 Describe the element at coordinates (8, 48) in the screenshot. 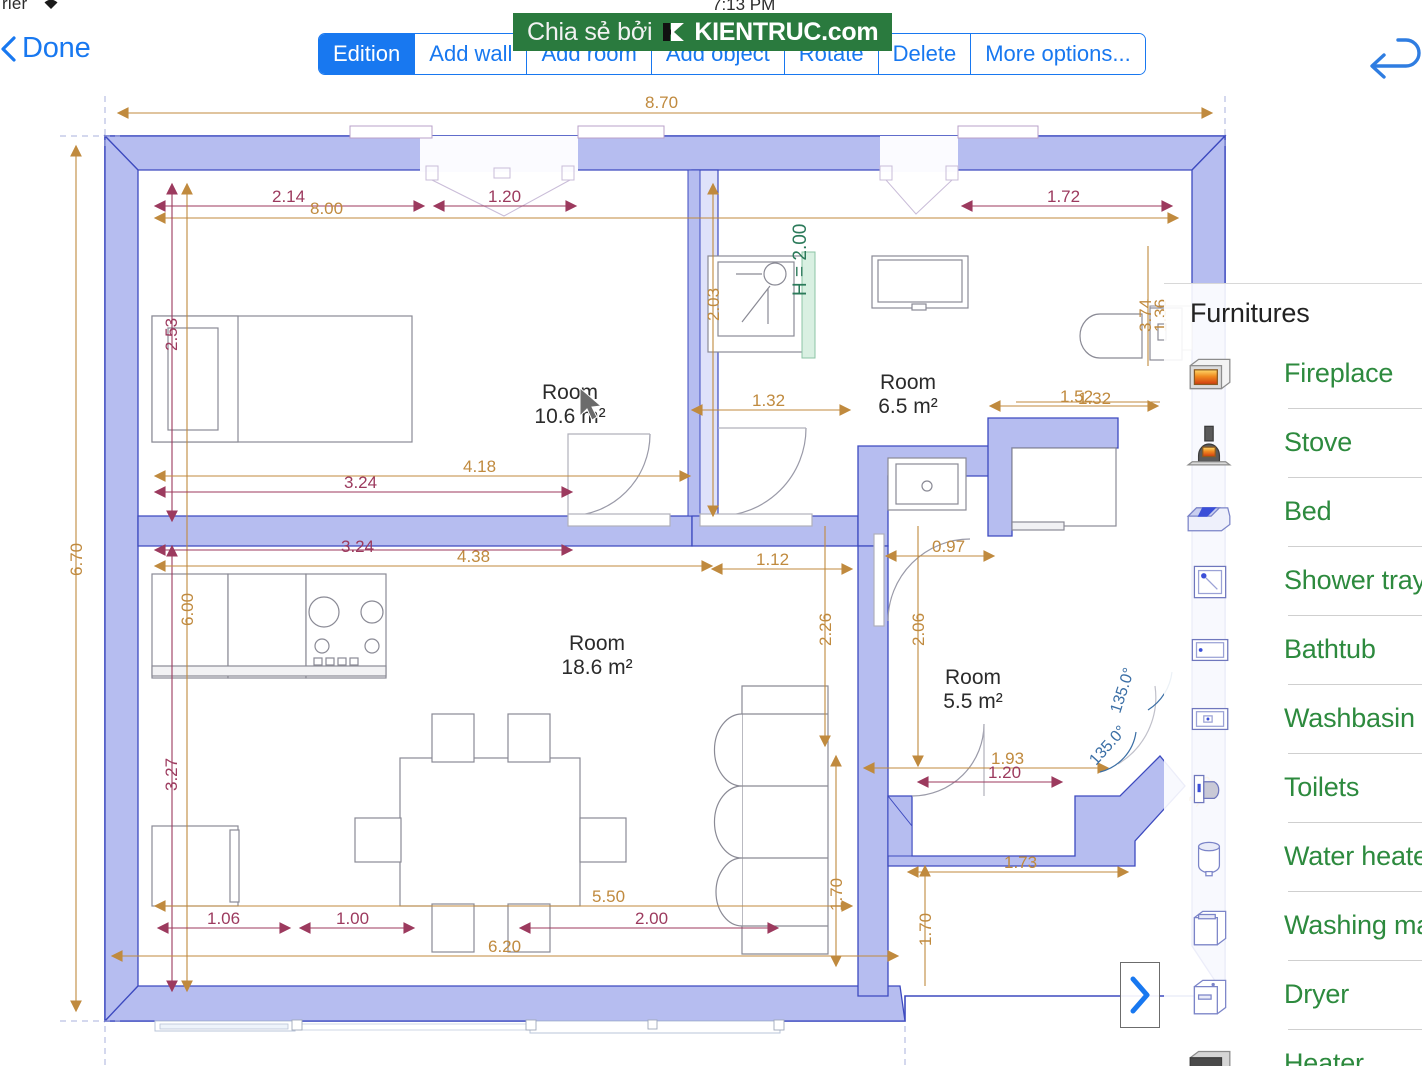

I see `chevron-left-icon` at that location.